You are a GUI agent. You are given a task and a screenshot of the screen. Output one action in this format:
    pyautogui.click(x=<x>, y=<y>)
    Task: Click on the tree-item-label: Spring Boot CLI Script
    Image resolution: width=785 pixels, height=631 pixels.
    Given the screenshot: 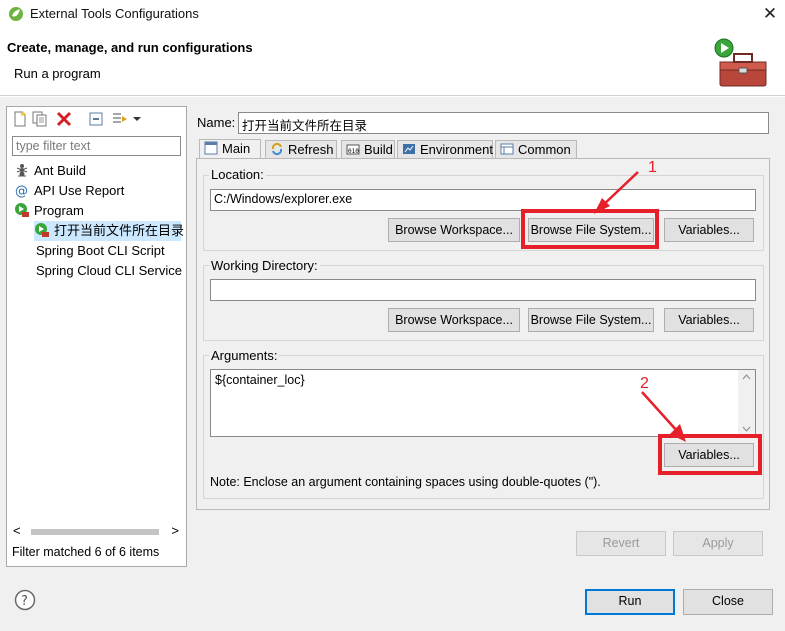 What is the action you would take?
    pyautogui.click(x=100, y=250)
    